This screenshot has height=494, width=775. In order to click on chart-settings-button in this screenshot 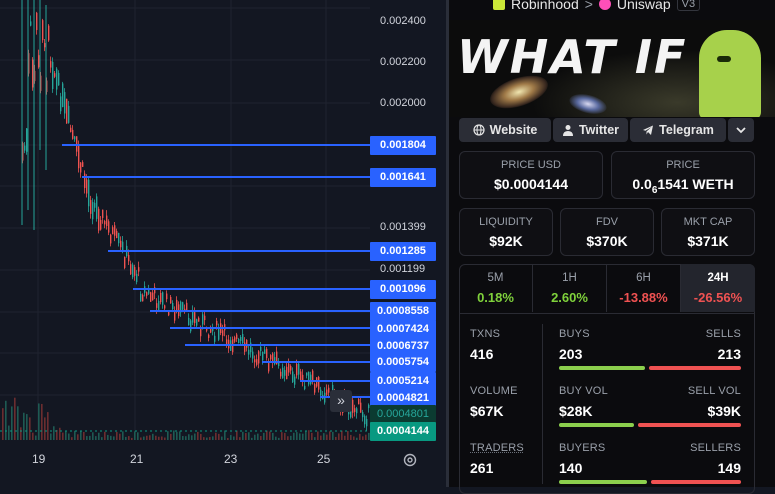, I will do `click(410, 460)`.